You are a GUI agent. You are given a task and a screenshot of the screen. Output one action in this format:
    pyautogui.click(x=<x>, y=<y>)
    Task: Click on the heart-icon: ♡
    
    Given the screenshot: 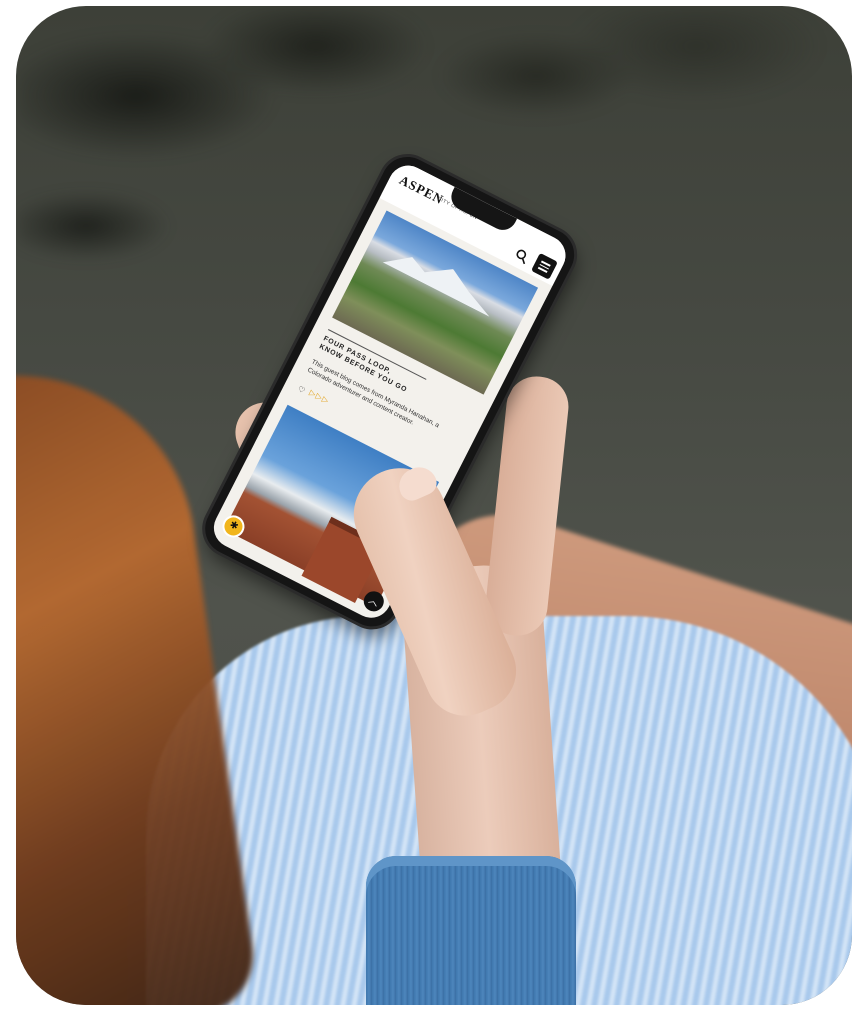 What is the action you would take?
    pyautogui.click(x=301, y=389)
    